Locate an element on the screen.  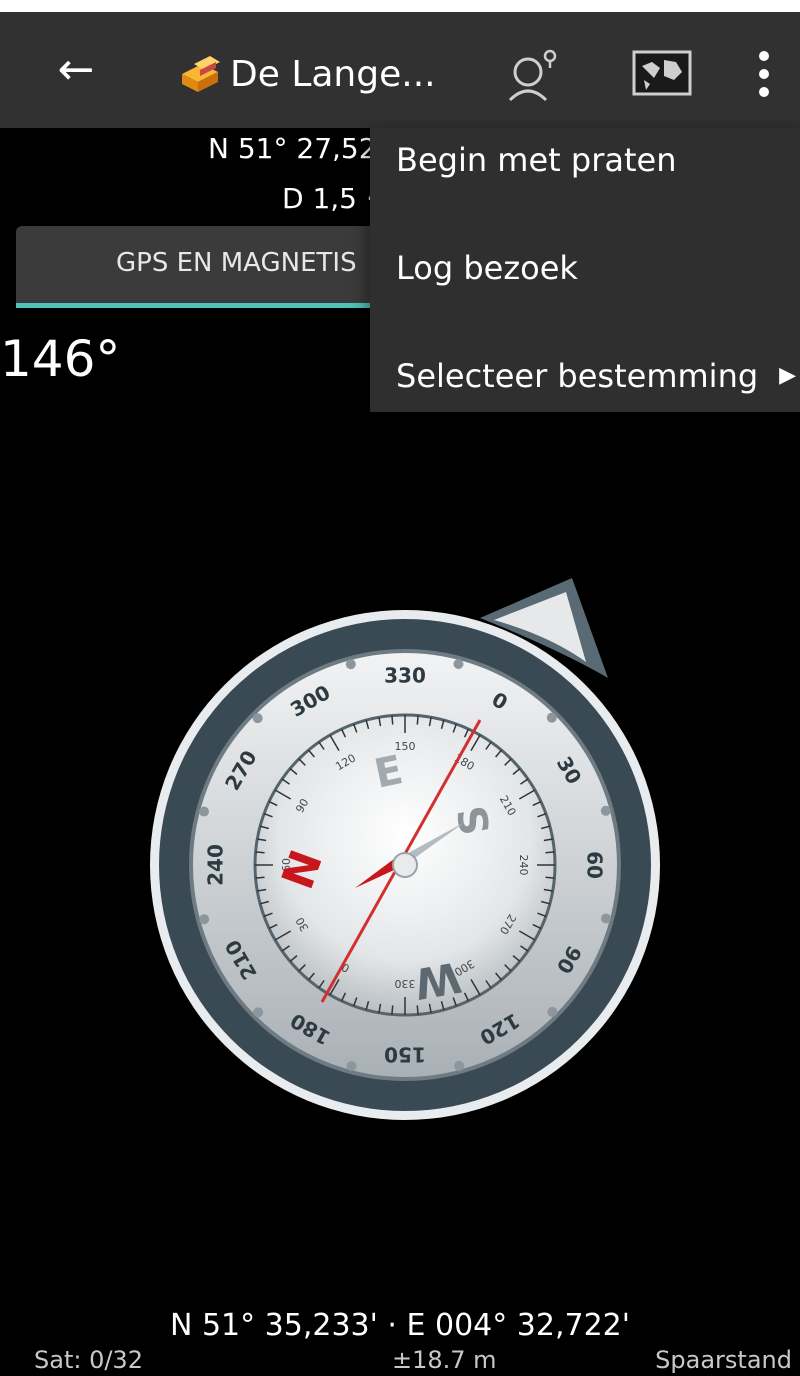
menu-item-label: Selecteer bestemming is located at coordinates (577, 376).